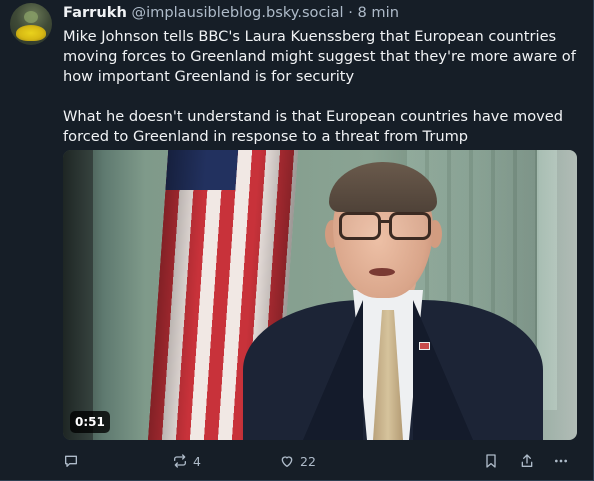 The image size is (594, 481). I want to click on video-duration: 0:51, so click(90, 422).